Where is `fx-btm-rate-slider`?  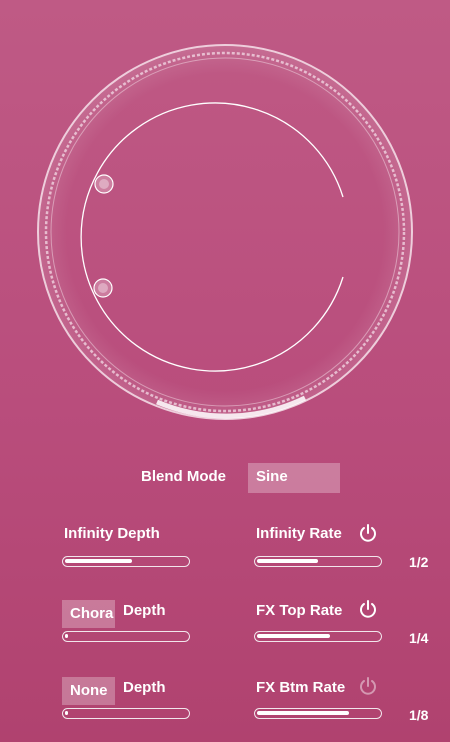
fx-btm-rate-slider is located at coordinates (318, 713).